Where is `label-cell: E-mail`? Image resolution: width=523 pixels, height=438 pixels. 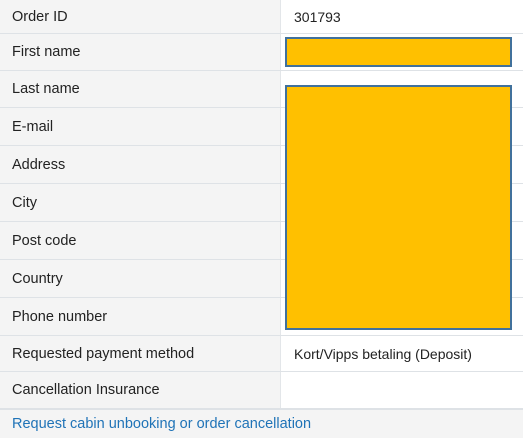
label-cell: E-mail is located at coordinates (140, 126).